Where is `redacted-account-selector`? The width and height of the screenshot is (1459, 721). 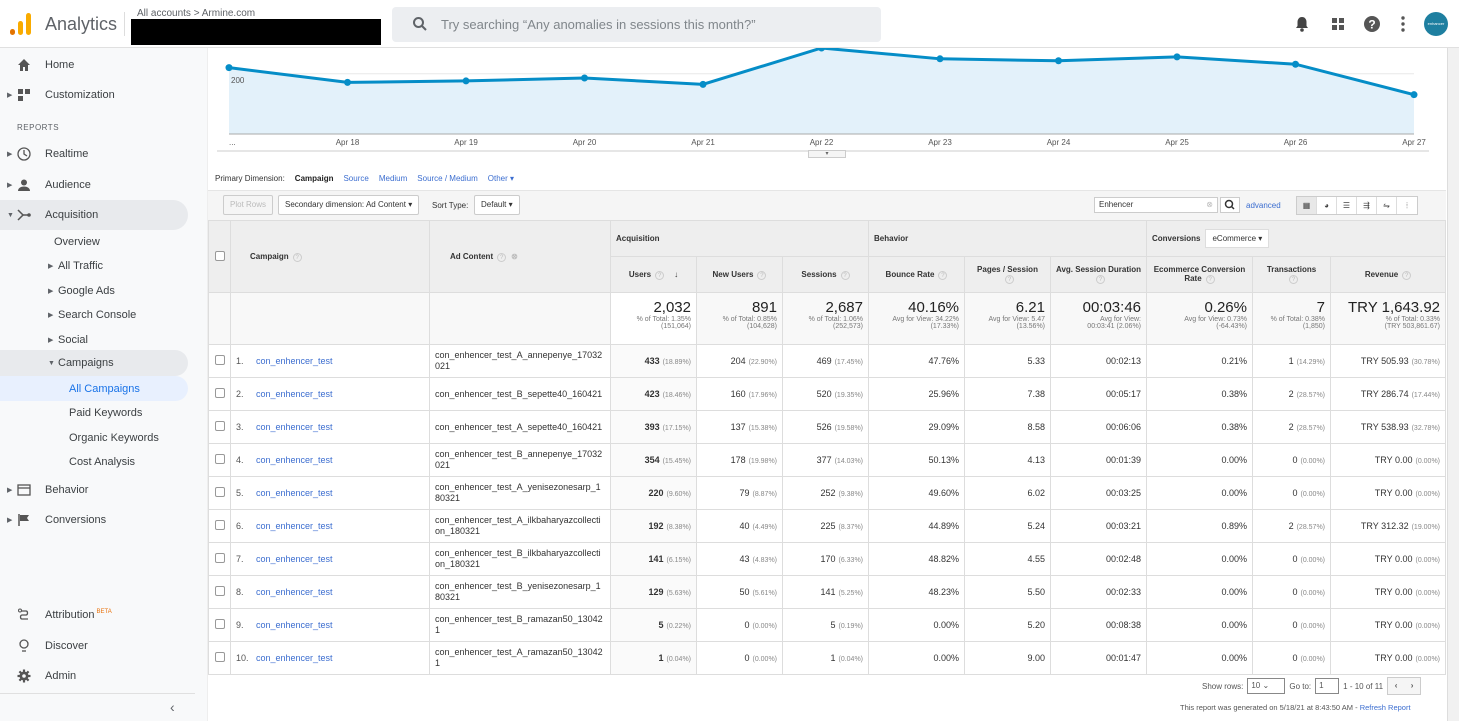 redacted-account-selector is located at coordinates (256, 32).